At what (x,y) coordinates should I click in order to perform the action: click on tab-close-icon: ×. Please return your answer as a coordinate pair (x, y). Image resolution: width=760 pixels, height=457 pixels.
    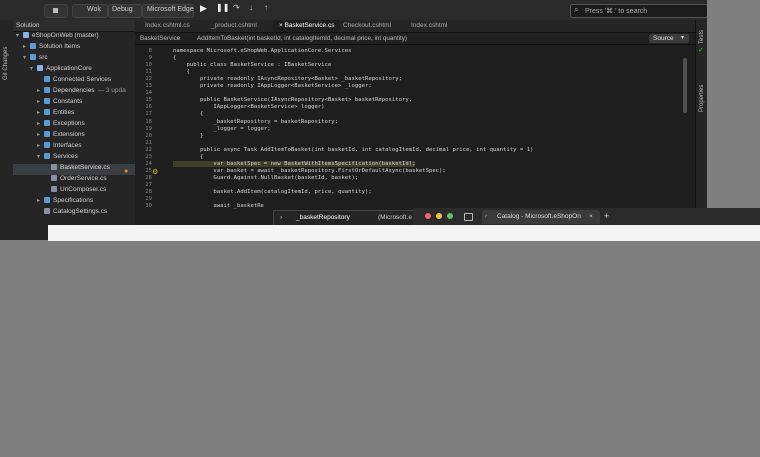
    Looking at the image, I should click on (591, 216).